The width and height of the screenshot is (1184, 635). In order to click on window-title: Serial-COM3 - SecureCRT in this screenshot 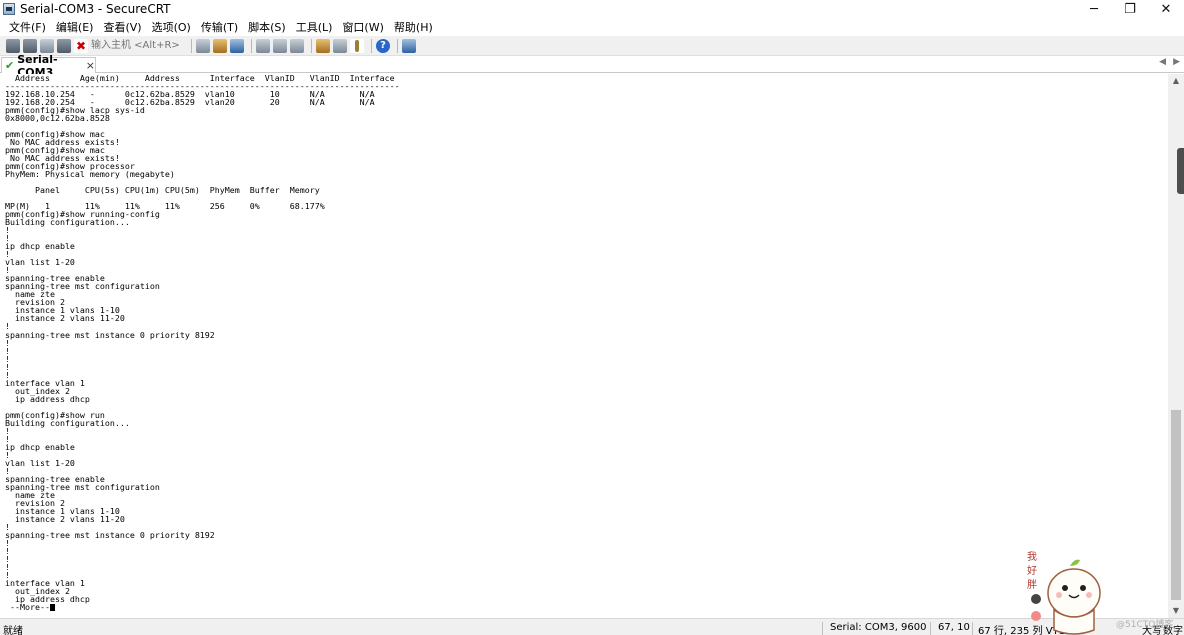, I will do `click(95, 9)`.